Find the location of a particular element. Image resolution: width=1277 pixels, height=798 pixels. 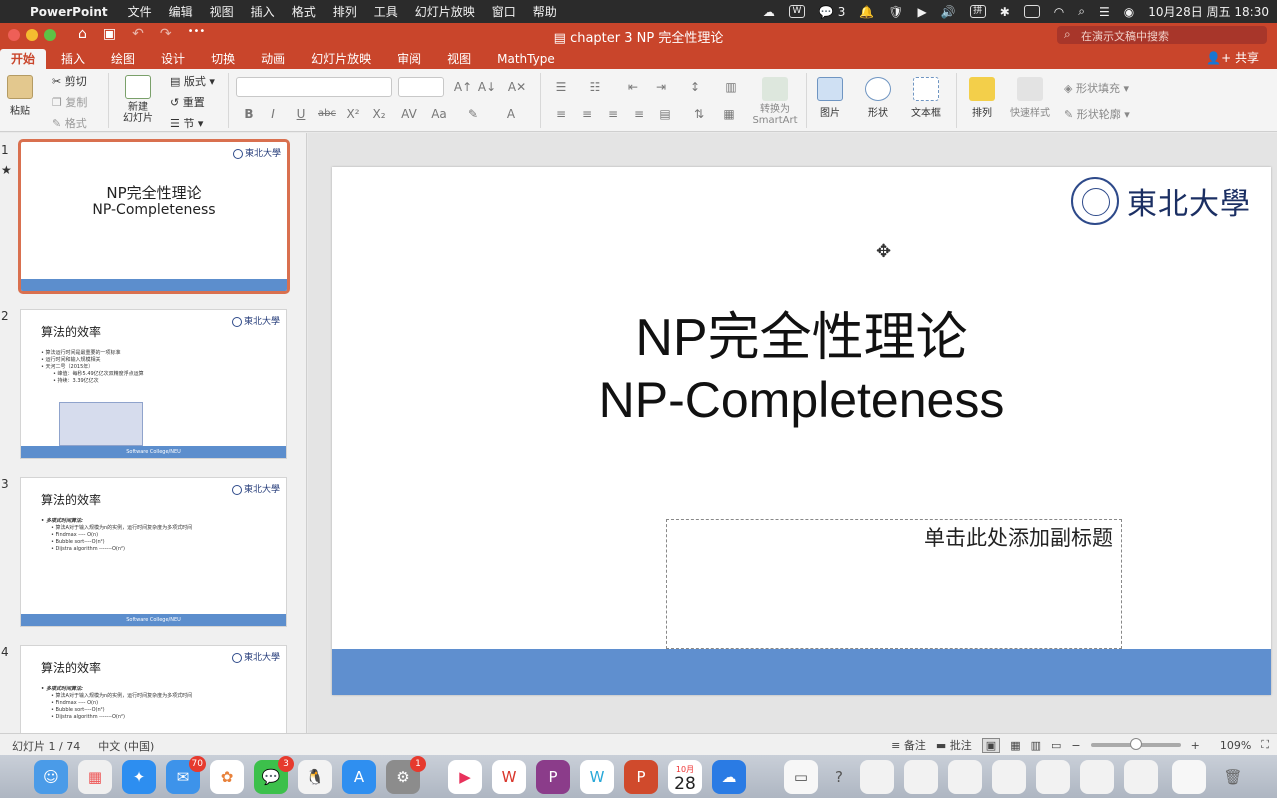

cloud-drive-icon: ☁ is located at coordinates (729, 777).